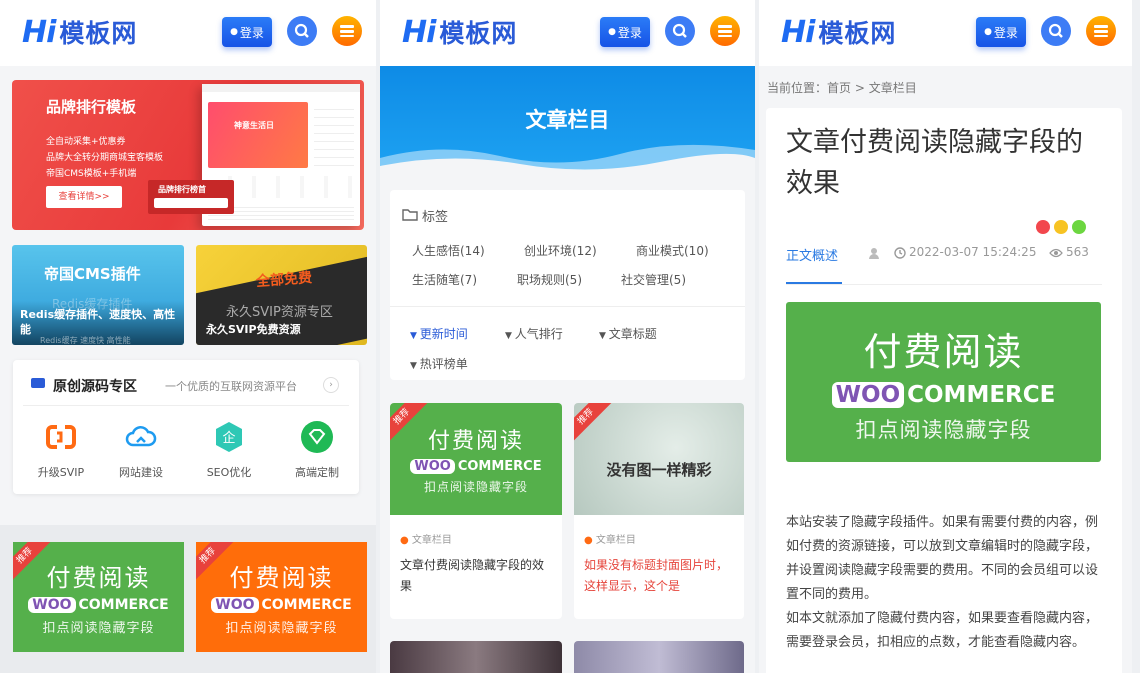 This screenshot has width=1140, height=673. Describe the element at coordinates (317, 472) in the screenshot. I see `source-item-label: 高端定制` at that location.